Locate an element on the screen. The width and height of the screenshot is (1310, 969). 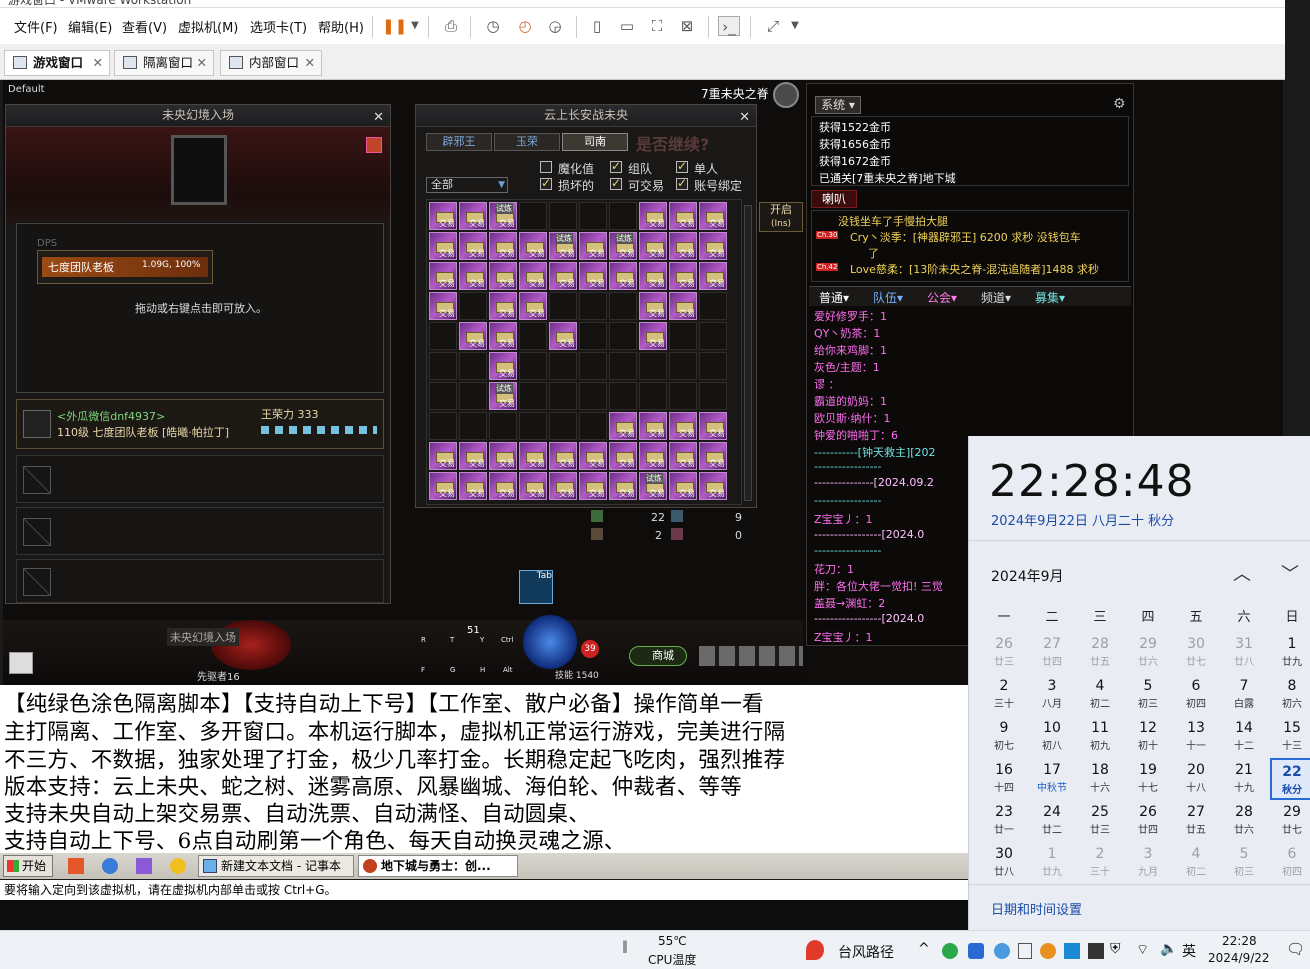
calendar-day: 30 廿八 is located at coordinates (1004, 863).